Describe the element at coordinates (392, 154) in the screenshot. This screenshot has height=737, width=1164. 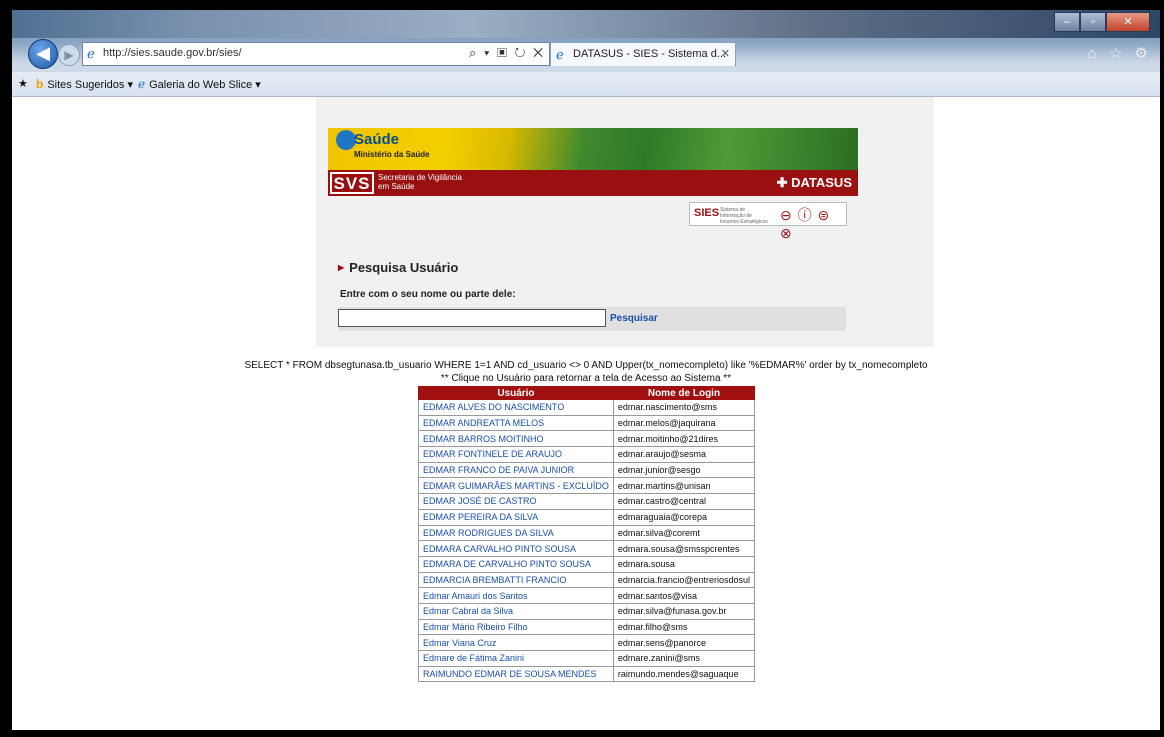
I see `saude-subtitle: Ministério da Saúde` at that location.